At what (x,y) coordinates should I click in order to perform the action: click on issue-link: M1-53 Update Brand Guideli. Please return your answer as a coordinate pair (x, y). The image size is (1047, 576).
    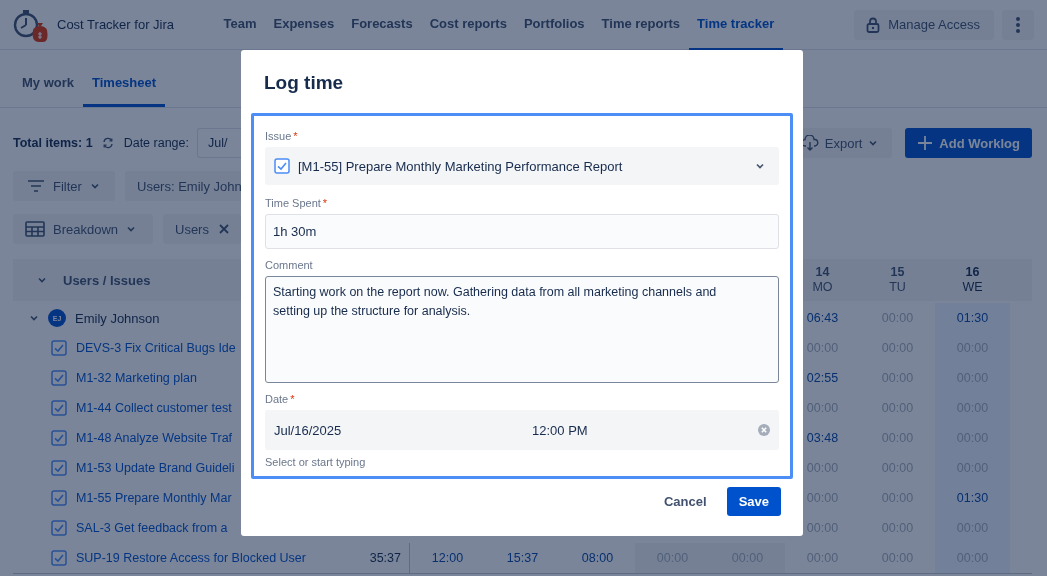
    Looking at the image, I should click on (155, 468).